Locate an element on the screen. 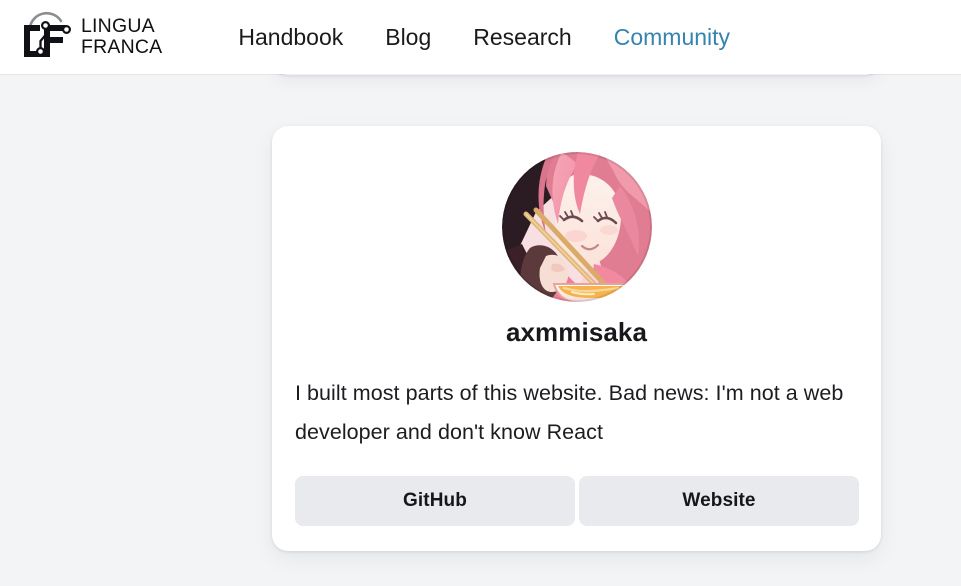 The image size is (961, 586). brand-line-1: LINGUA is located at coordinates (118, 26).